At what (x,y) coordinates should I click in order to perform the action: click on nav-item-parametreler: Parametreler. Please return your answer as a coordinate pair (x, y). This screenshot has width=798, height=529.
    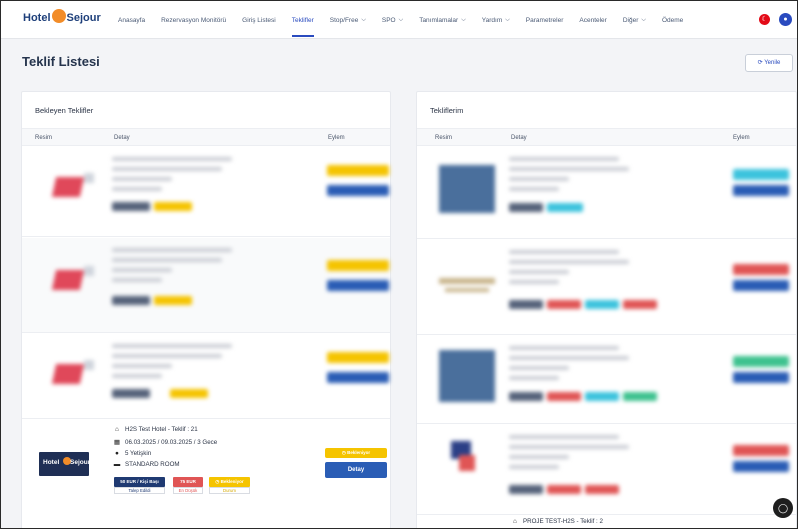
    Looking at the image, I should click on (545, 20).